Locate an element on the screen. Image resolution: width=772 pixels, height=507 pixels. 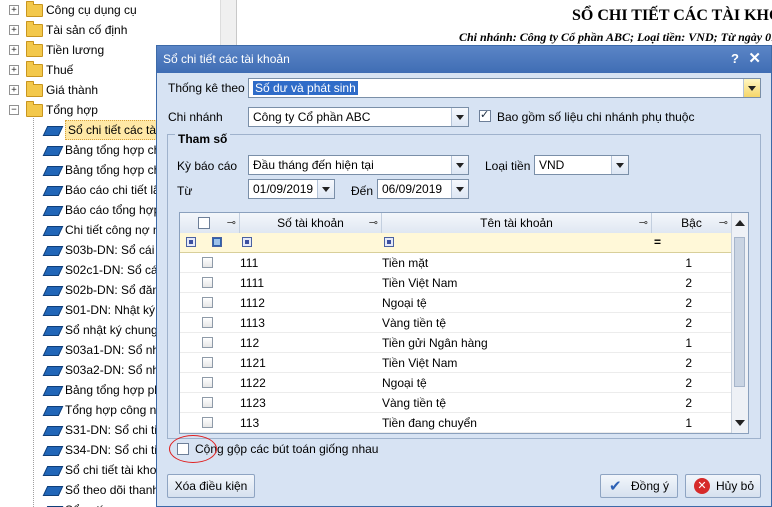
cancel-button: ✕ Hủy bỏ is located at coordinates (723, 486).